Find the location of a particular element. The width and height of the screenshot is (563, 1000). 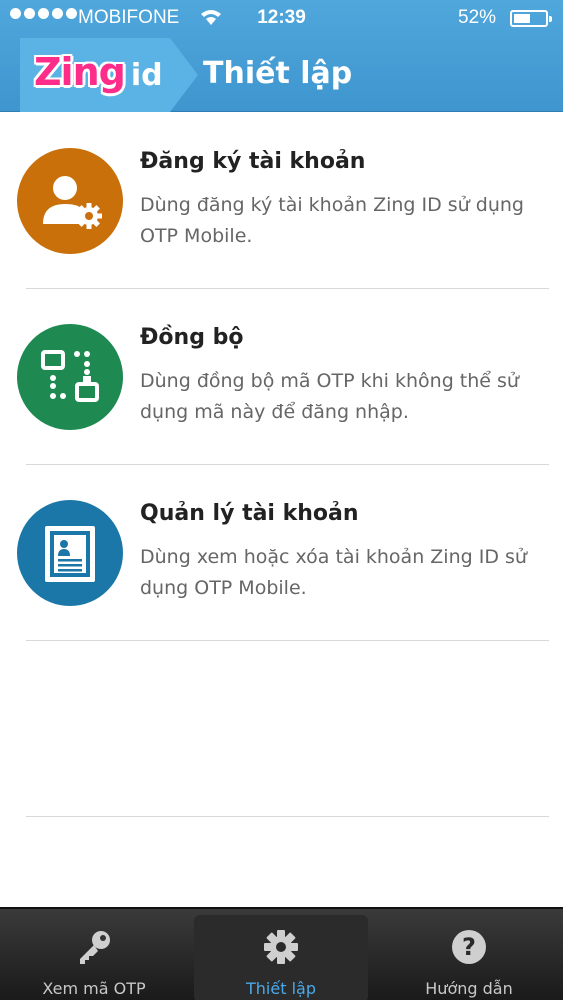

page-title: Thiết lập is located at coordinates (278, 73).